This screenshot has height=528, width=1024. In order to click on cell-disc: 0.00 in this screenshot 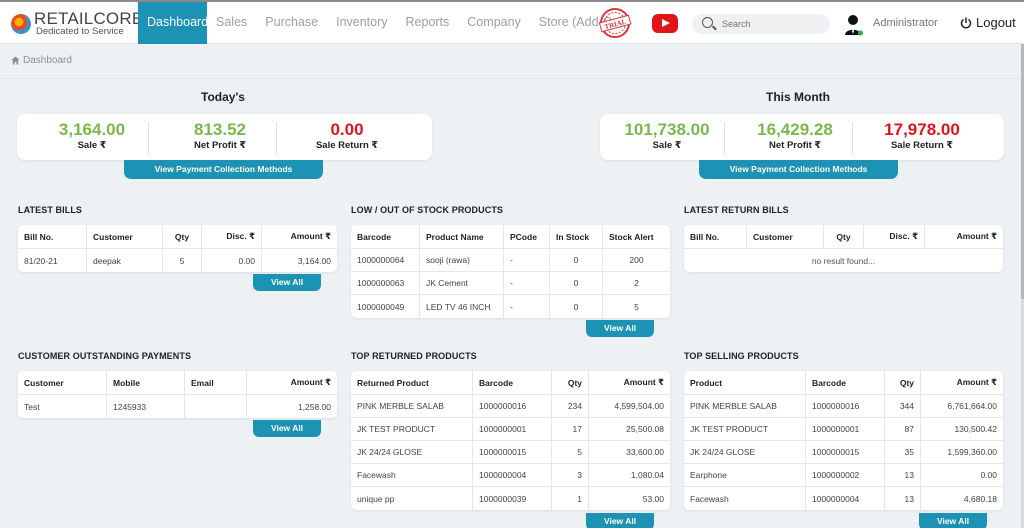, I will do `click(232, 260)`.